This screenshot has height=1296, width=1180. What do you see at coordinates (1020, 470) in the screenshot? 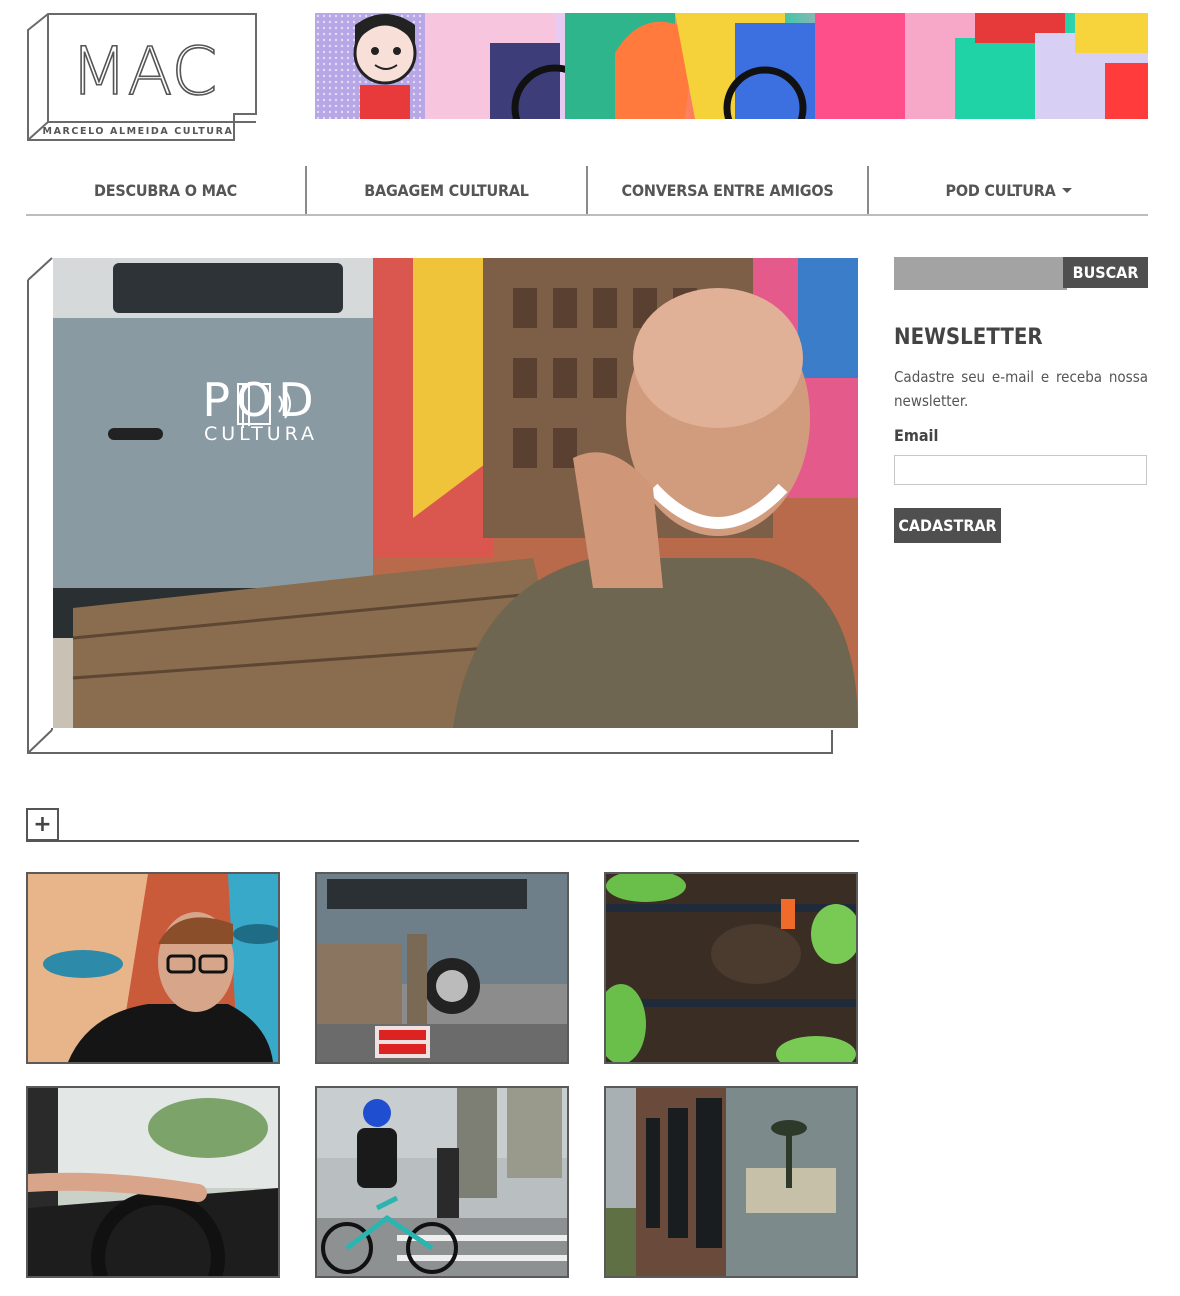
I see `email-field` at bounding box center [1020, 470].